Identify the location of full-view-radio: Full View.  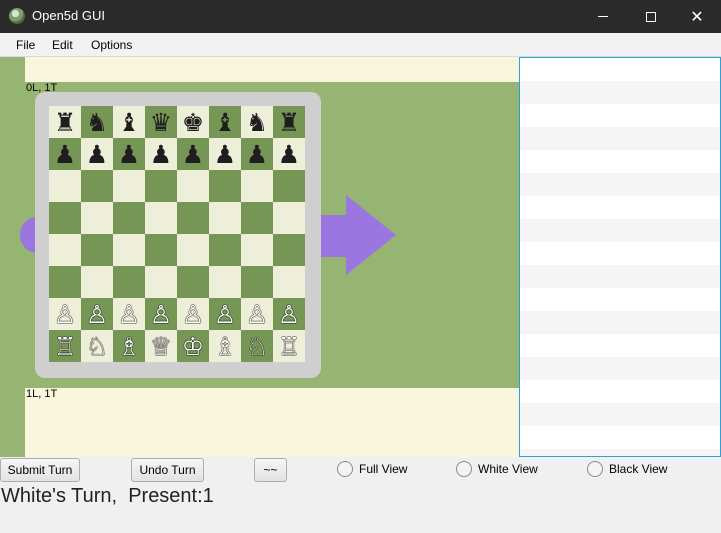
(372, 469).